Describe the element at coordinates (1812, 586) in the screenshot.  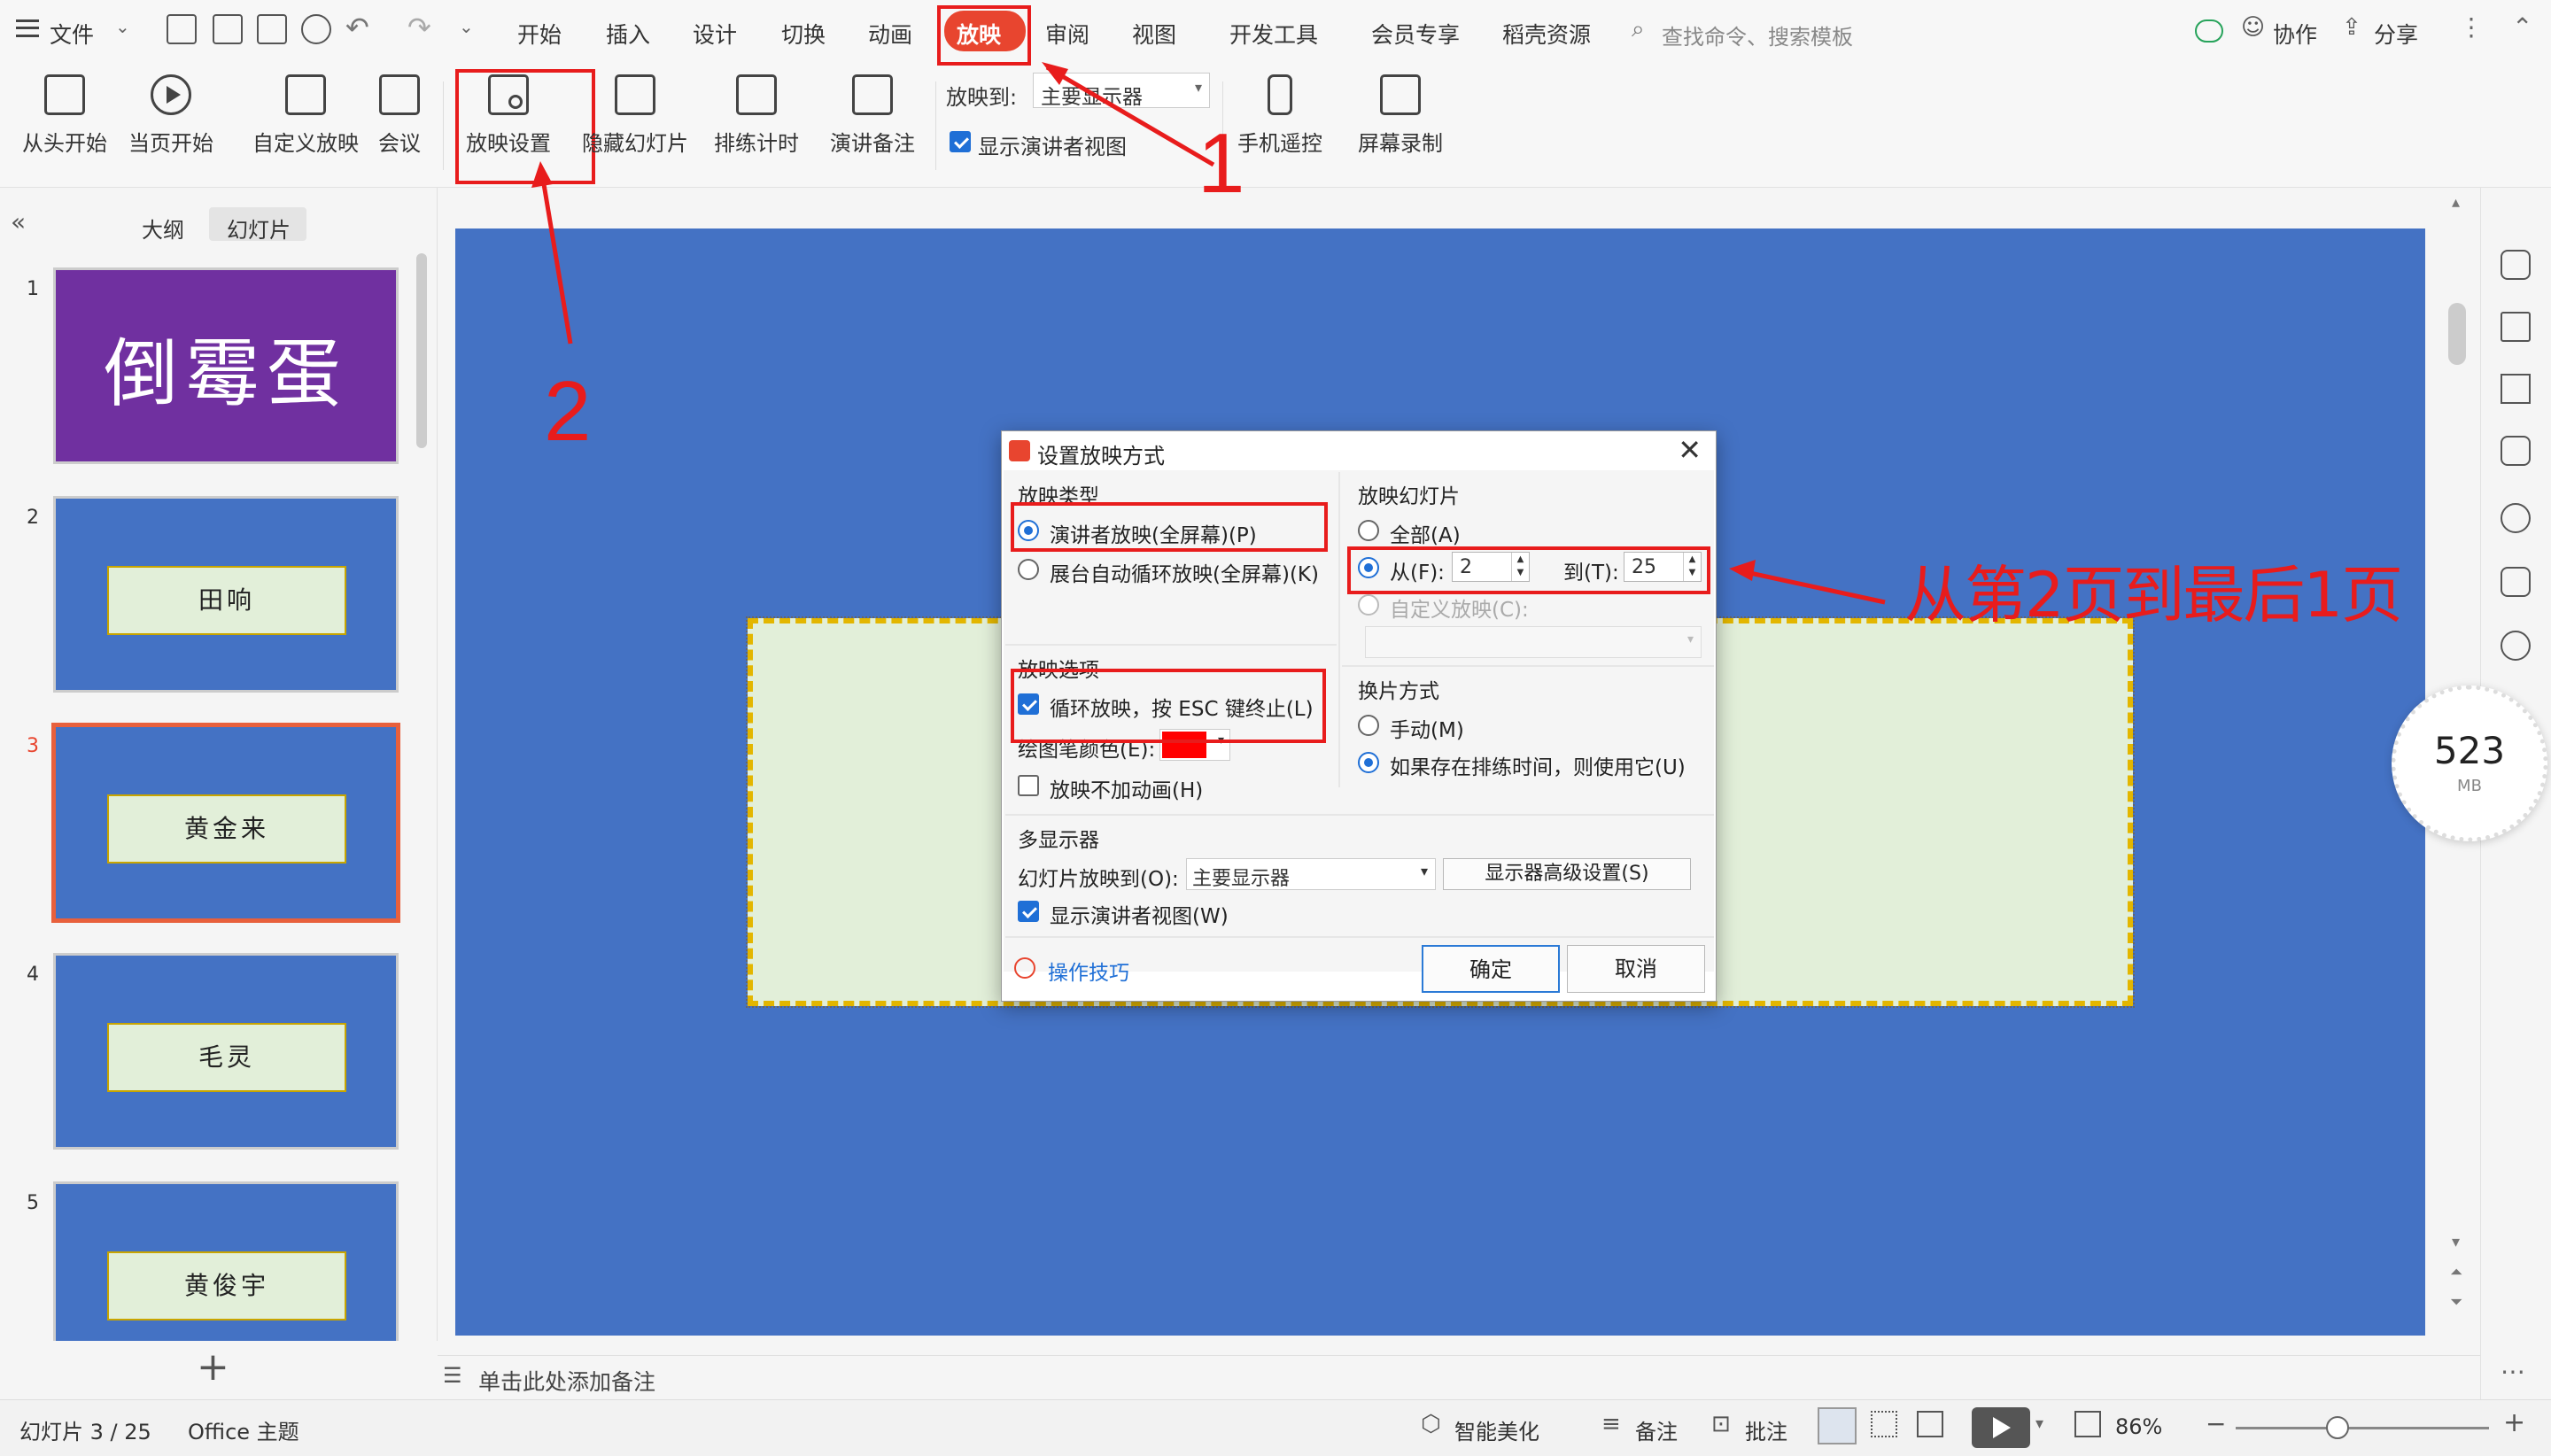
I see `annotation-arrow-callout` at that location.